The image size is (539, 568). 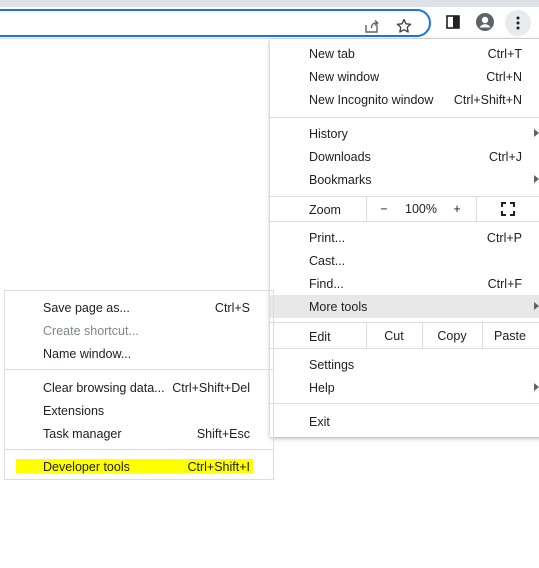 I want to click on shortcut-text: Ctrl+N, so click(x=504, y=76).